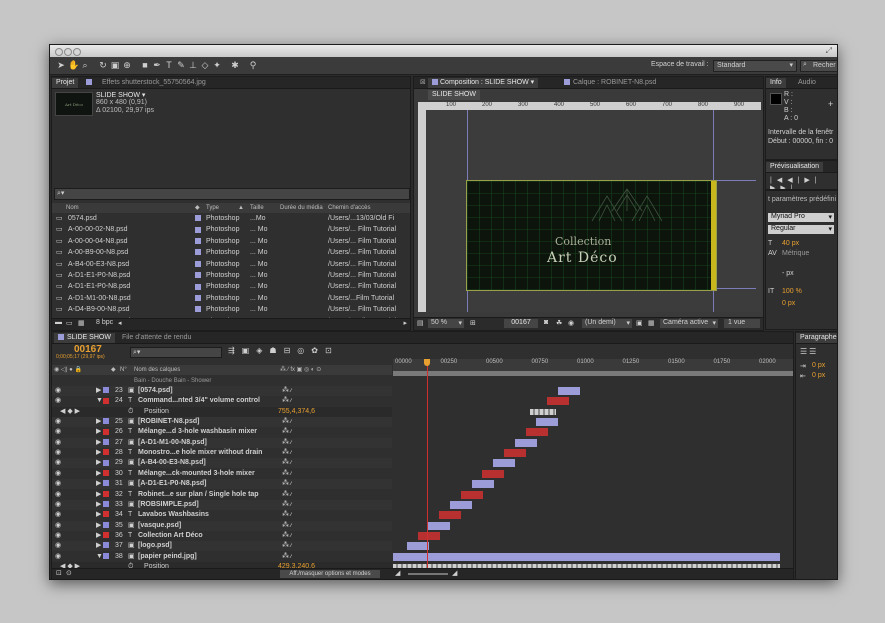 The image size is (885, 623). Describe the element at coordinates (59, 573) in the screenshot. I see `layer-switches-icon: ⊡` at that location.